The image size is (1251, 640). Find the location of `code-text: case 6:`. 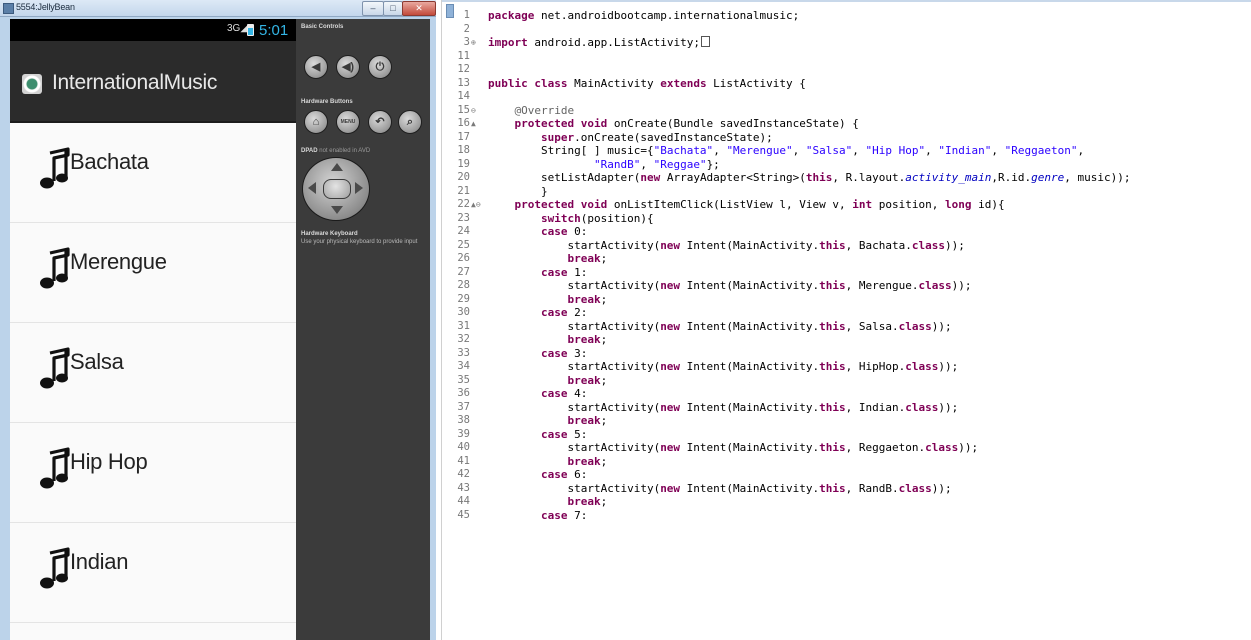

code-text: case 6: is located at coordinates (537, 475).